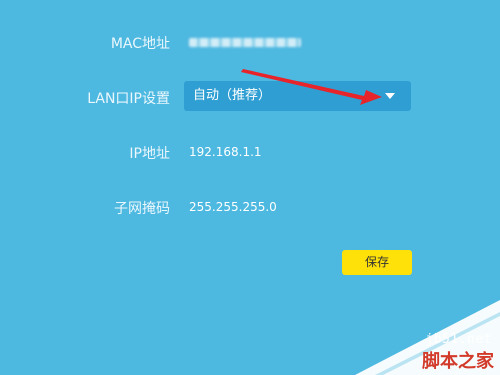 The image size is (500, 375). Describe the element at coordinates (390, 96) in the screenshot. I see `chevron-down-icon` at that location.